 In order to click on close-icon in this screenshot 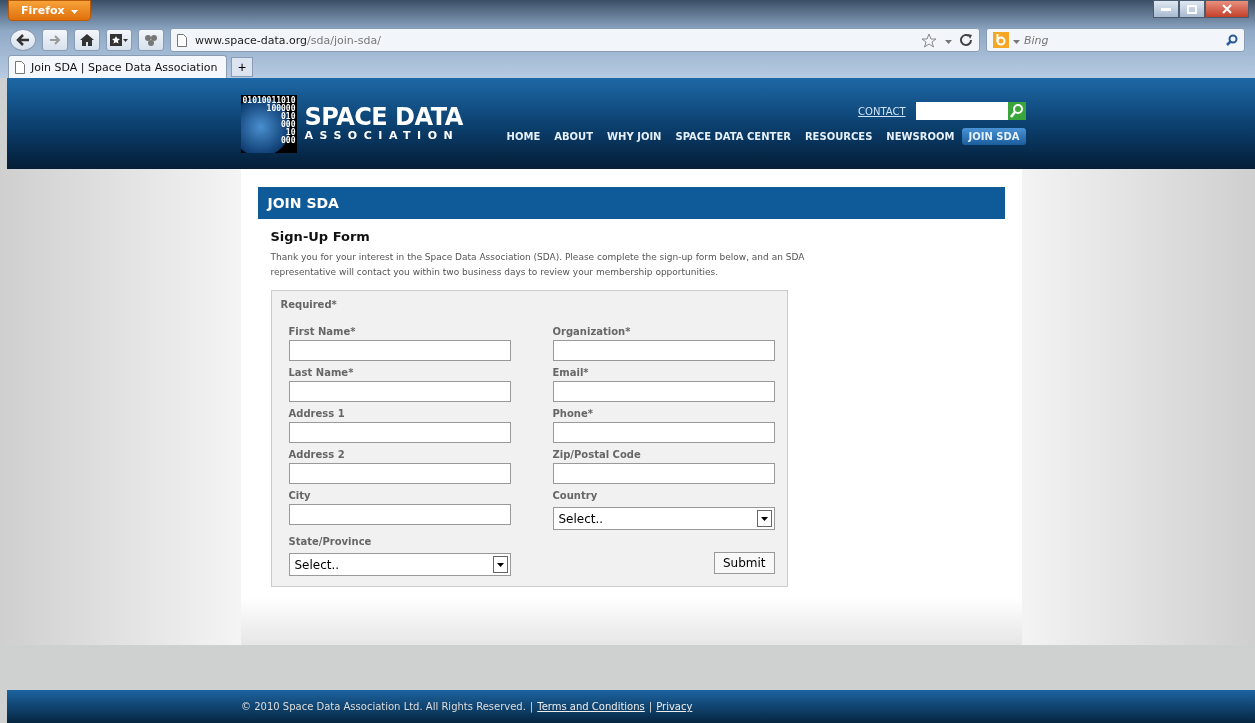, I will do `click(1227, 9)`.